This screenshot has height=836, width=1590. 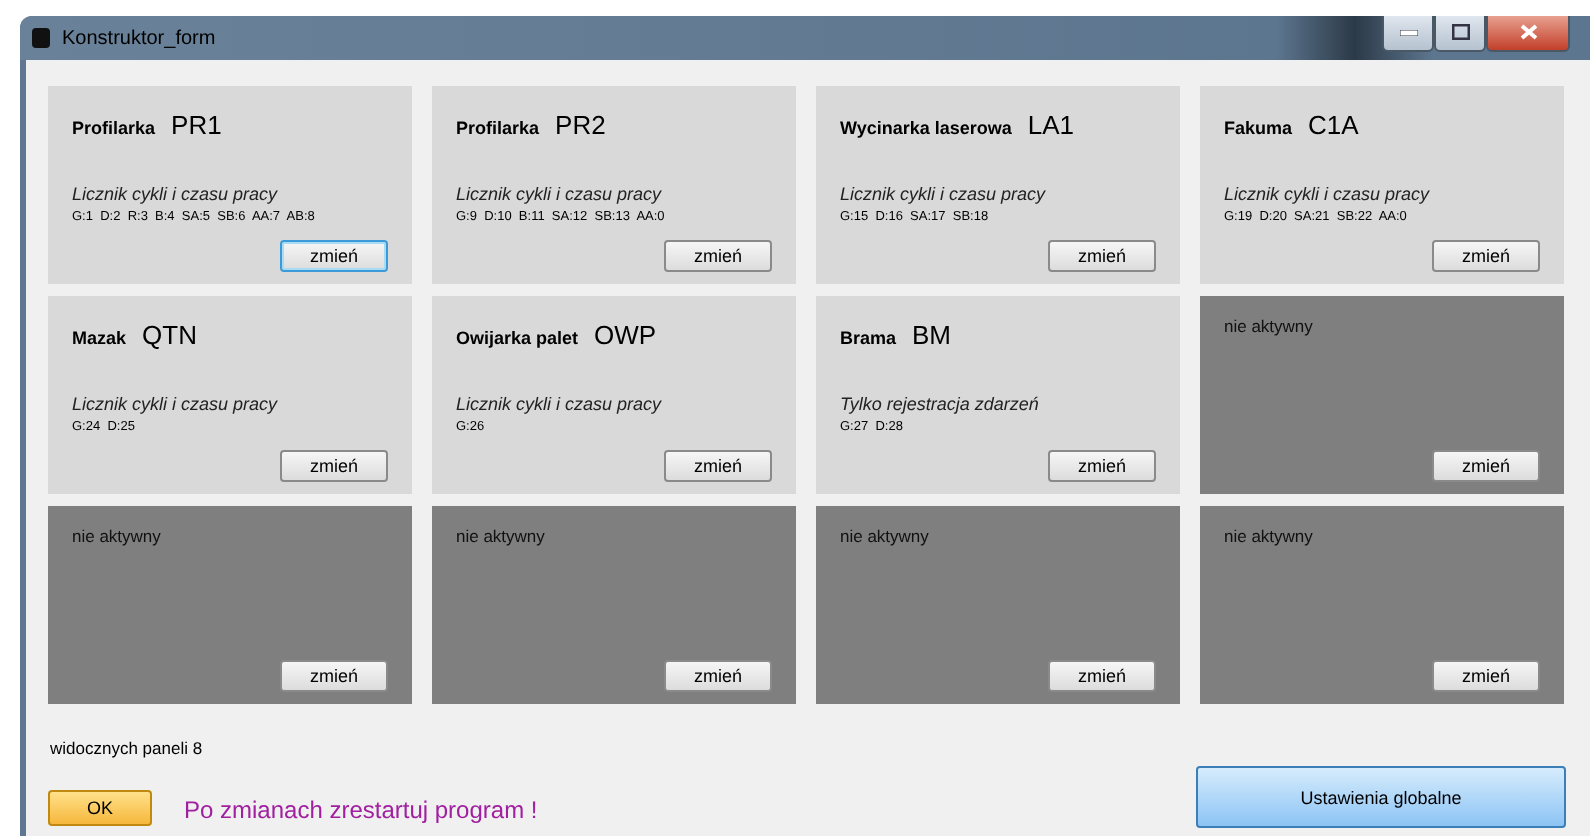 I want to click on machine-type: Fakuma, so click(x=1258, y=128).